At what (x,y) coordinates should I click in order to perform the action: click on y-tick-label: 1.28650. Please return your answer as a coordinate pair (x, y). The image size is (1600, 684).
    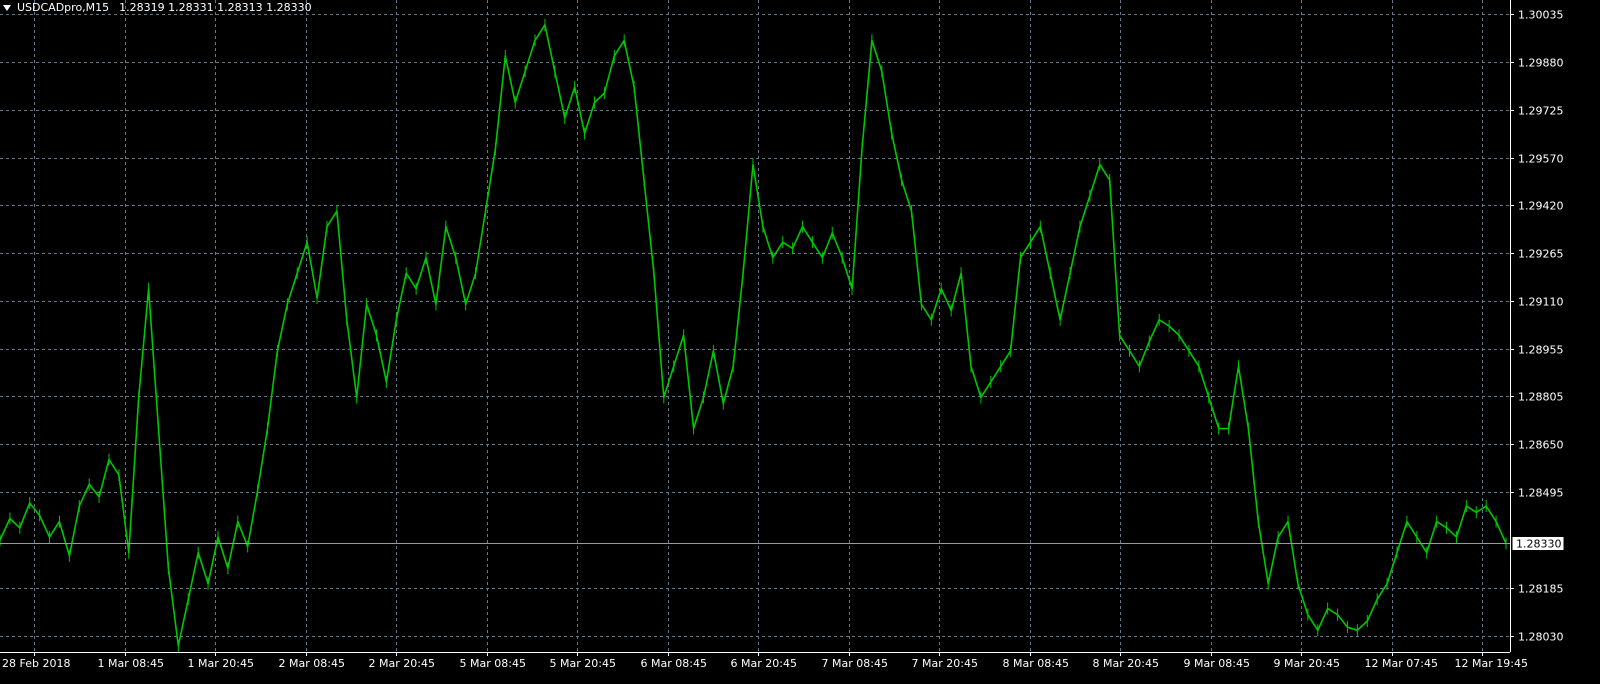
    Looking at the image, I should click on (1541, 445).